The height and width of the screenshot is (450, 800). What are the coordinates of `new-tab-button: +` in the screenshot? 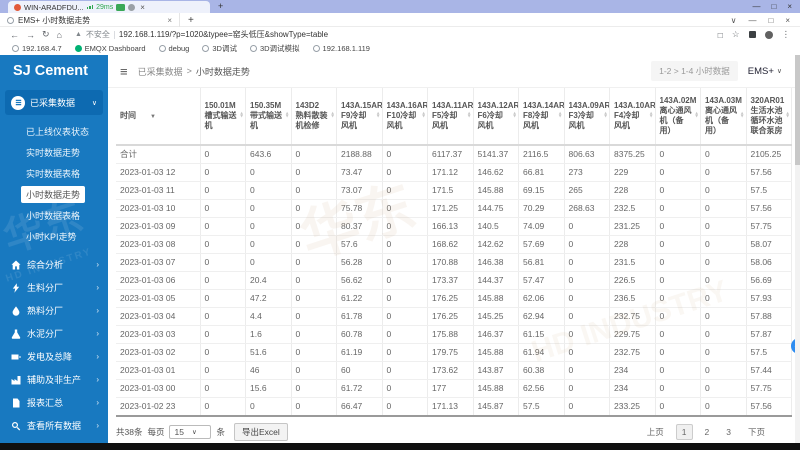 It's located at (191, 20).